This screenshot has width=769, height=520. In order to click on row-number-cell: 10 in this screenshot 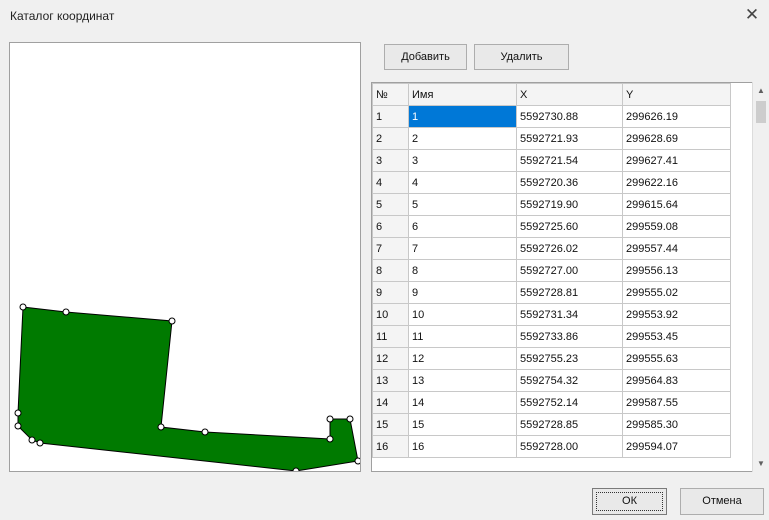, I will do `click(390, 314)`.